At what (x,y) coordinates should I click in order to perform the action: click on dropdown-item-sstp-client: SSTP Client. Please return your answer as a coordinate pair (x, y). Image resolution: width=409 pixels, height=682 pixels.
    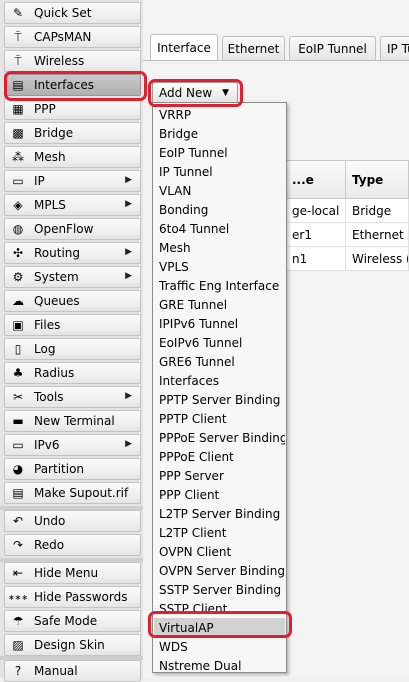
    Looking at the image, I should click on (219, 608).